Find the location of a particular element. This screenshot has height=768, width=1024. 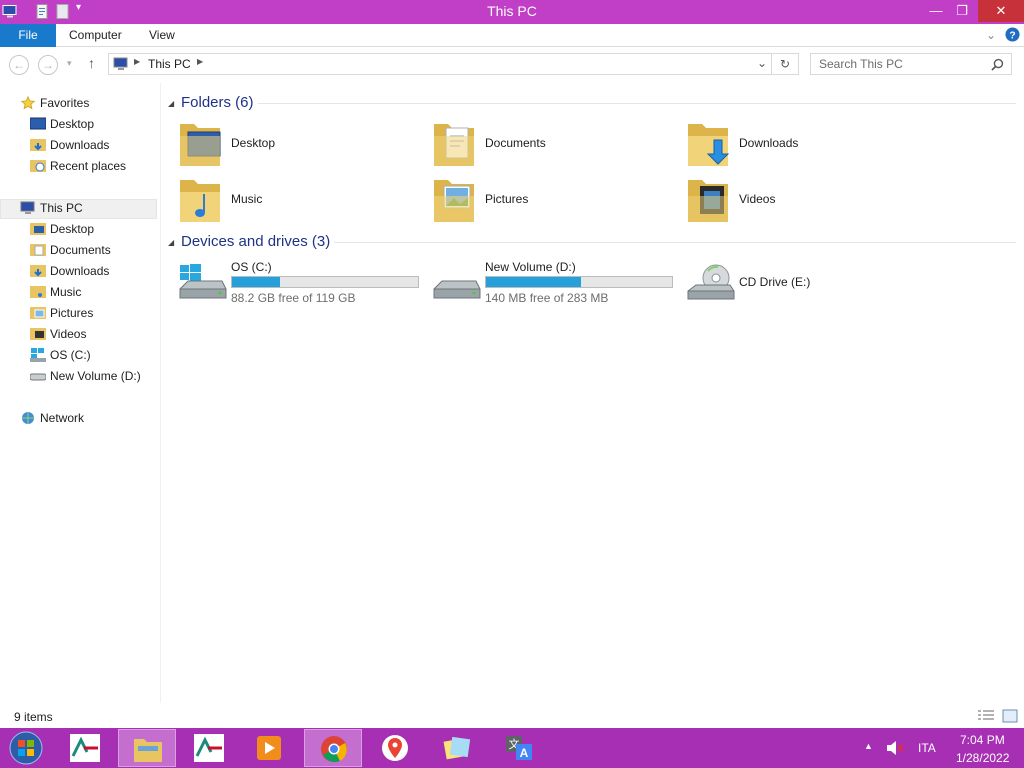

taskbar-item-sticky-notes is located at coordinates (457, 748).